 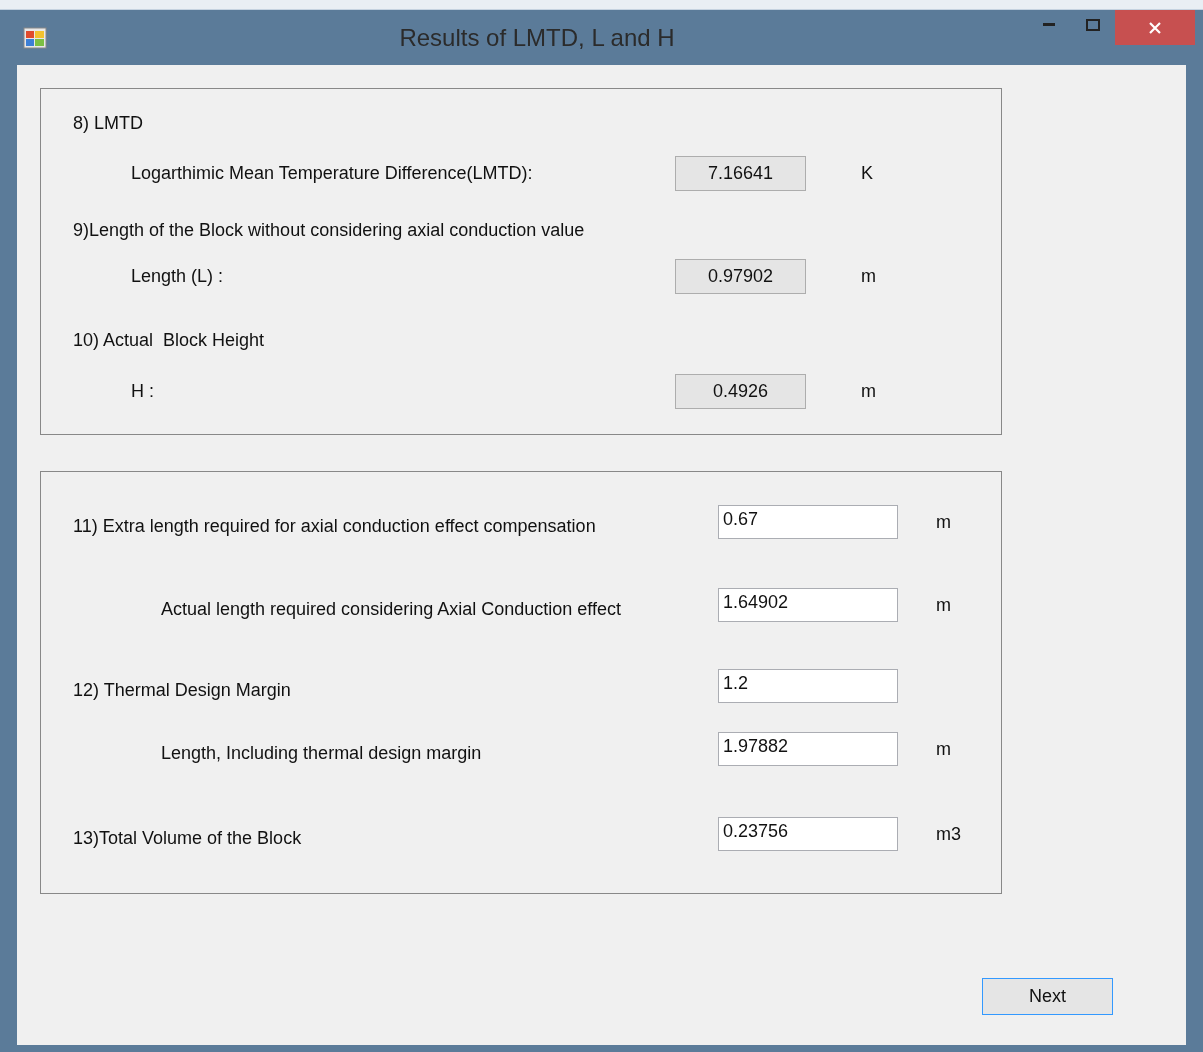 What do you see at coordinates (1093, 25) in the screenshot?
I see `maximize-icon` at bounding box center [1093, 25].